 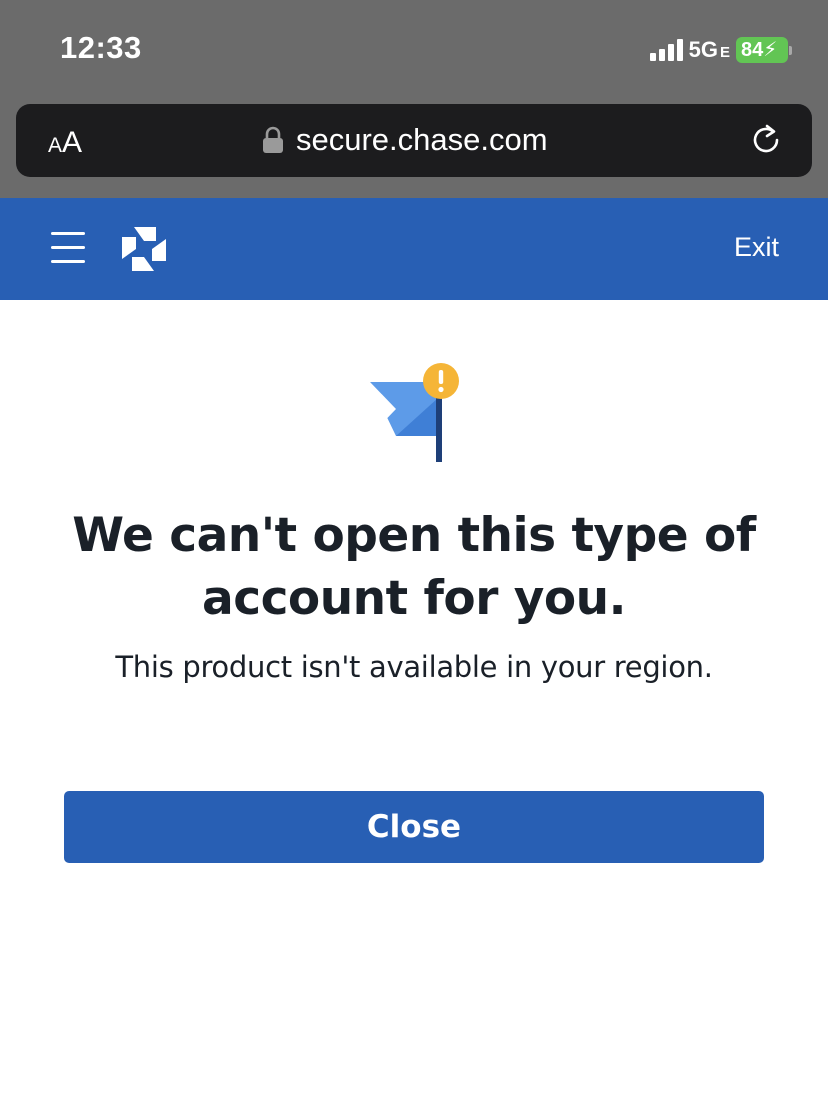 I want to click on url-display: secure.chase.com, so click(x=405, y=140).